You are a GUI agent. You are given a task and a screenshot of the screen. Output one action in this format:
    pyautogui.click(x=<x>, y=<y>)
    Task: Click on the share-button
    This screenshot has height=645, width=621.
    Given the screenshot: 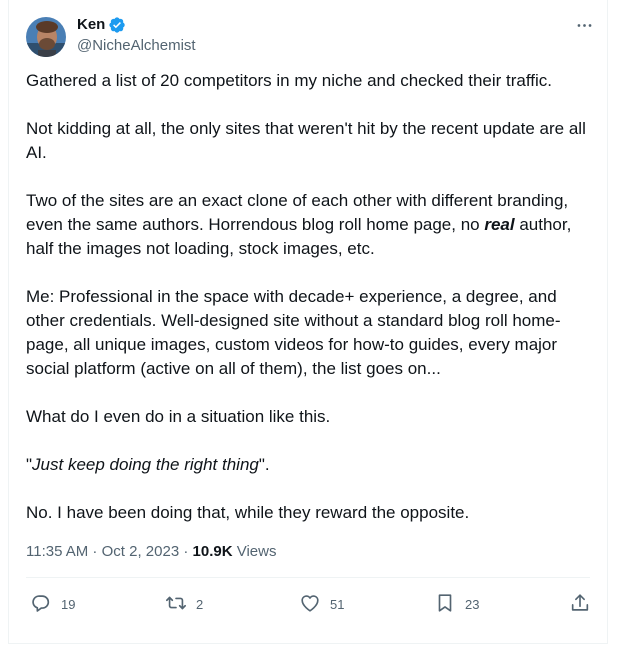 What is the action you would take?
    pyautogui.click(x=580, y=604)
    